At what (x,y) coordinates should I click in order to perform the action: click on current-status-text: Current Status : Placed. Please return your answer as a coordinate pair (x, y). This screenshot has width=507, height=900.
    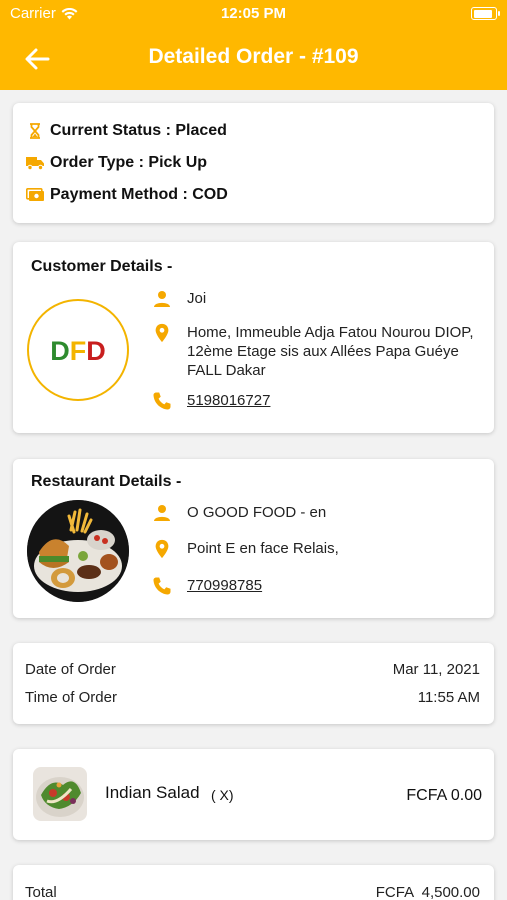
    Looking at the image, I should click on (138, 130).